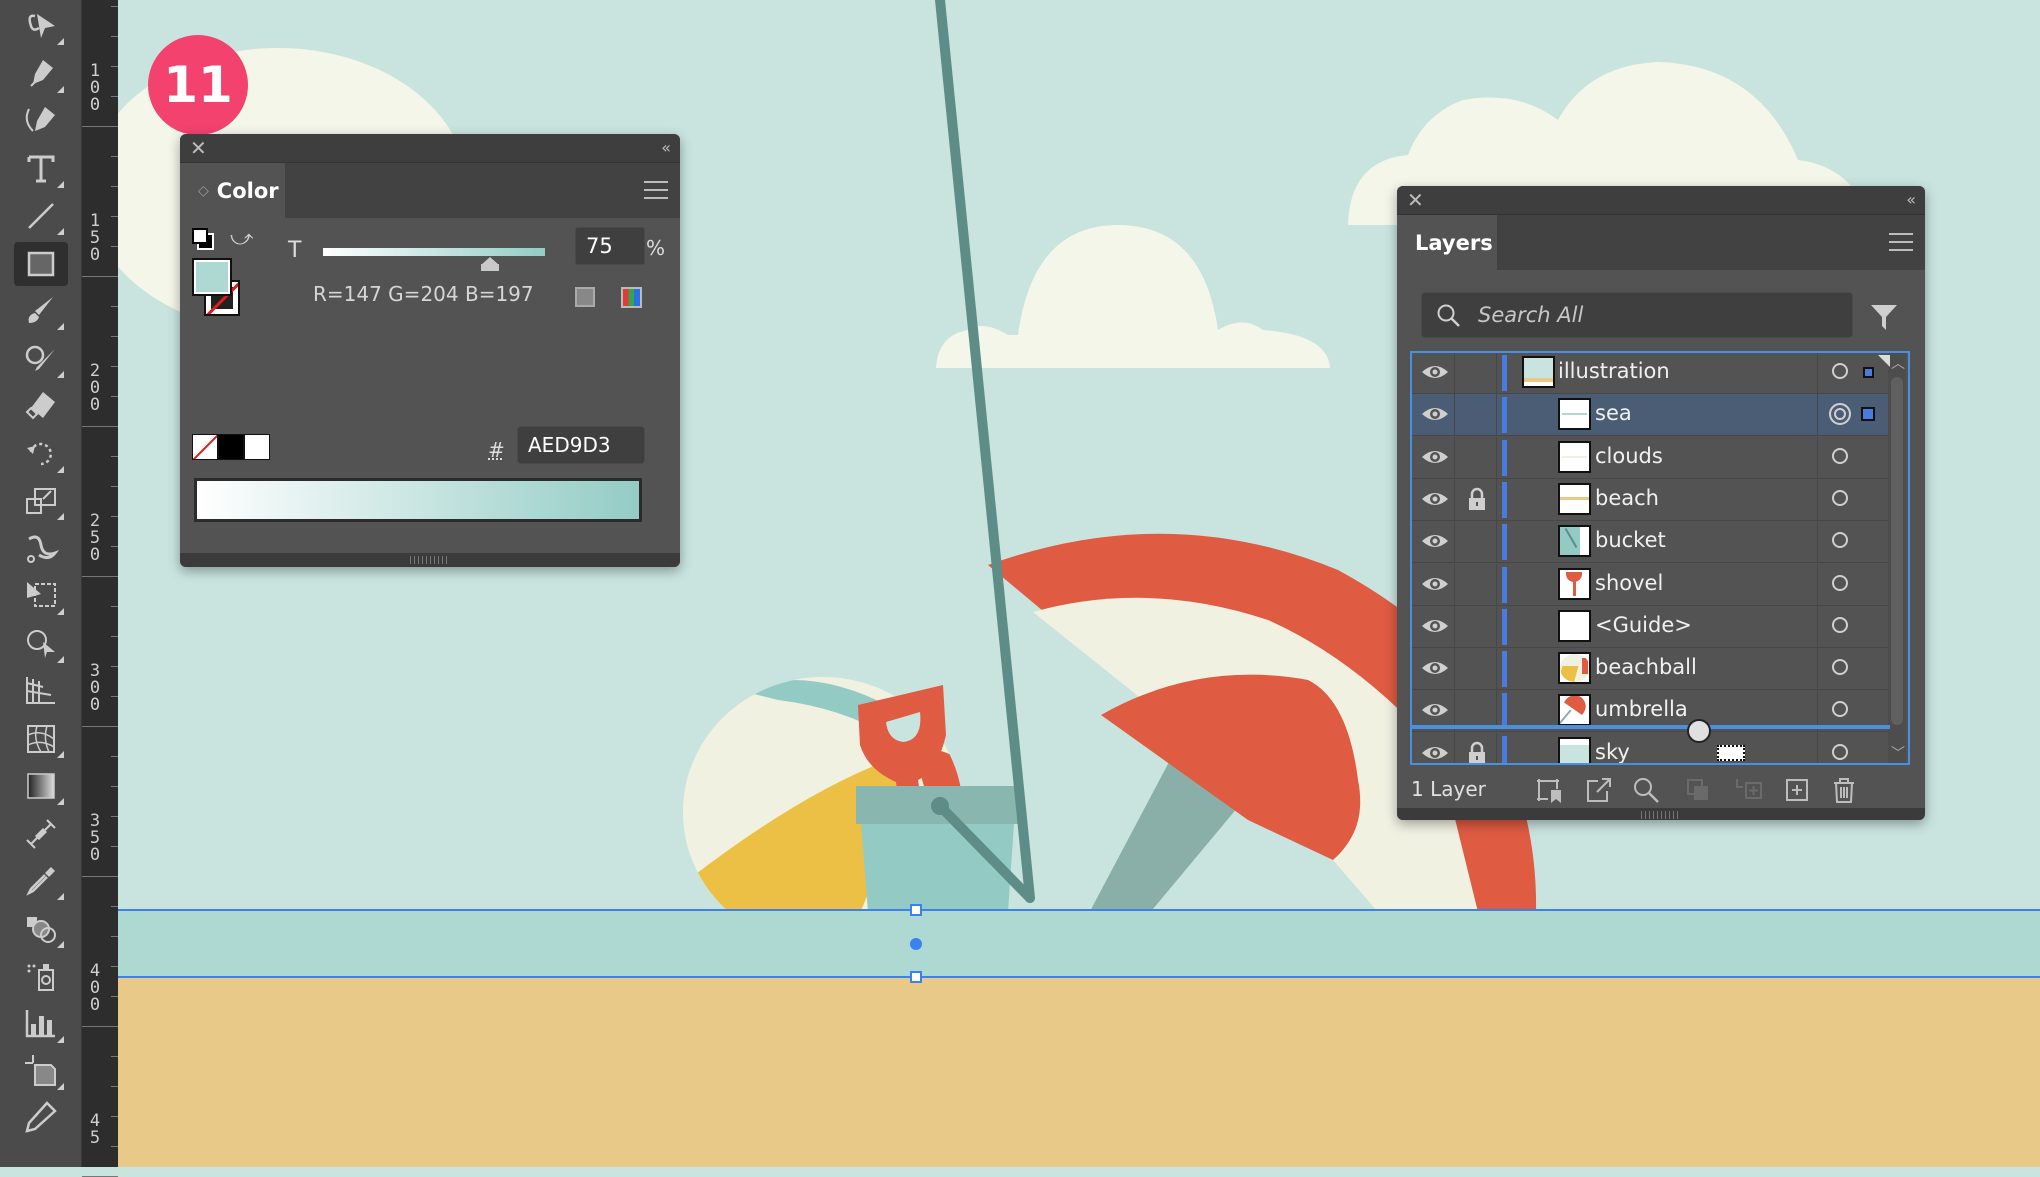 Image resolution: width=2040 pixels, height=1177 pixels. What do you see at coordinates (41, 359) in the screenshot?
I see `shaper-tool` at bounding box center [41, 359].